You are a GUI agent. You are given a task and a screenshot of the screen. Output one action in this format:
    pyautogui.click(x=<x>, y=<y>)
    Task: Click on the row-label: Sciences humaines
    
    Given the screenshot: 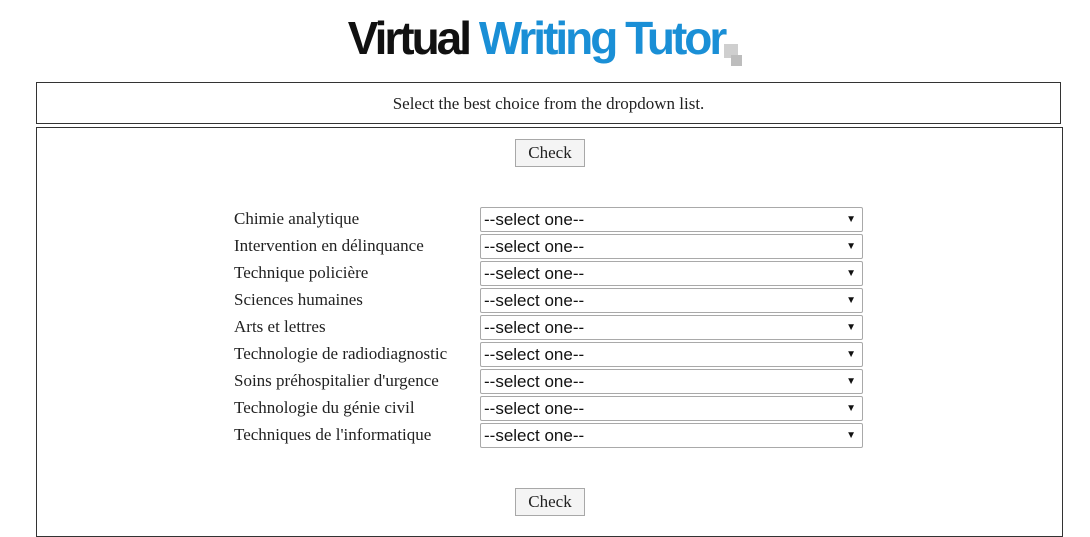 What is the action you would take?
    pyautogui.click(x=298, y=299)
    